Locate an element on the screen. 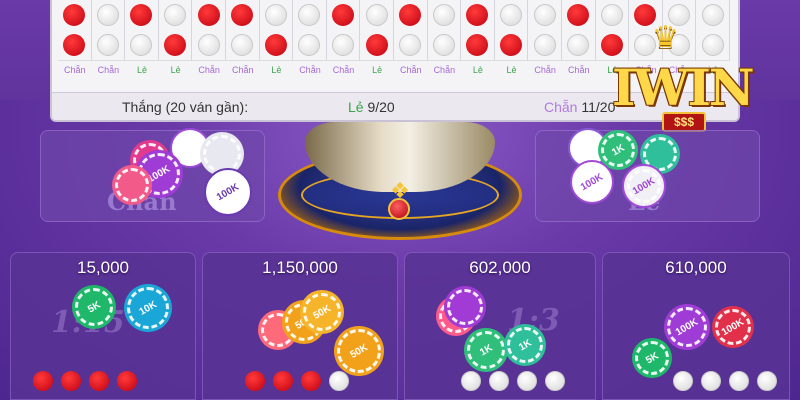  chip-5k: 5K is located at coordinates (94, 307).